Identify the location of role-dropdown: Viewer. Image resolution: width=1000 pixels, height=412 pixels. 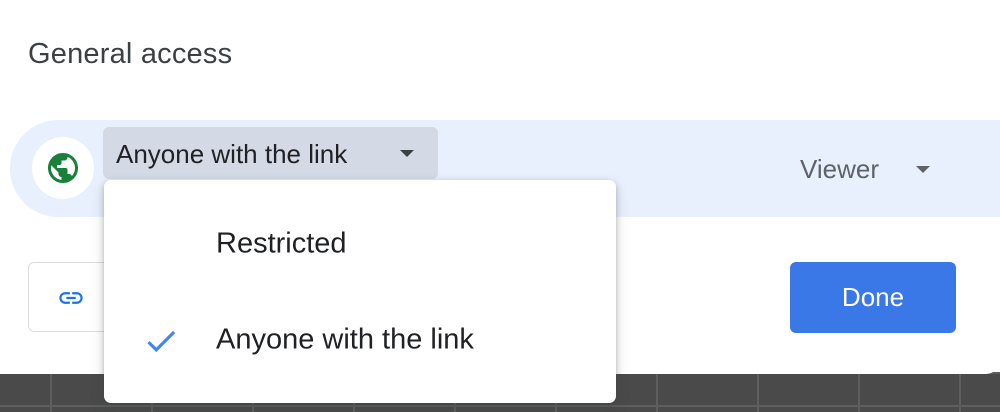
(875, 170).